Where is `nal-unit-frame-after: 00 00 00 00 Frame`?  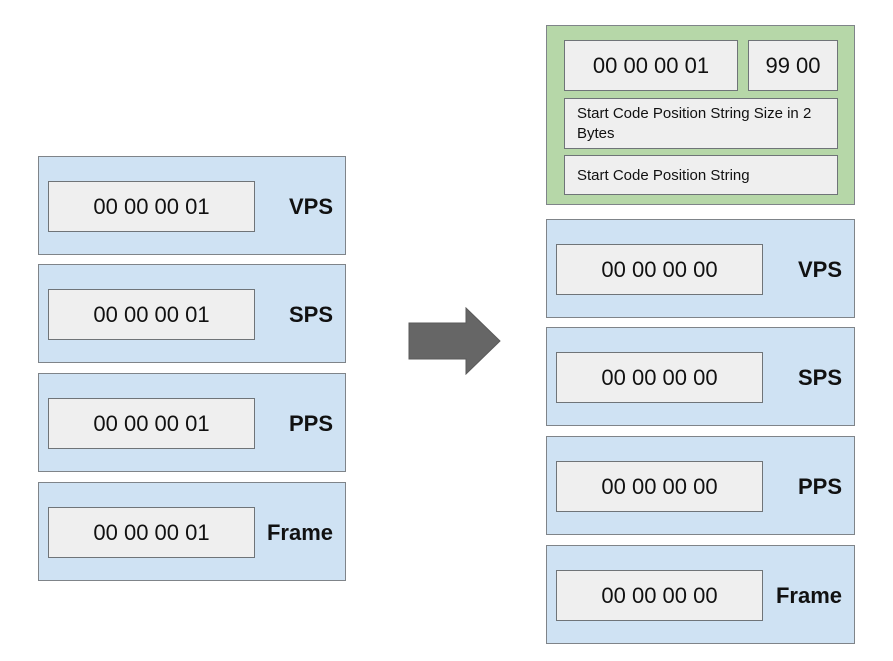
nal-unit-frame-after: 00 00 00 00 Frame is located at coordinates (700, 594).